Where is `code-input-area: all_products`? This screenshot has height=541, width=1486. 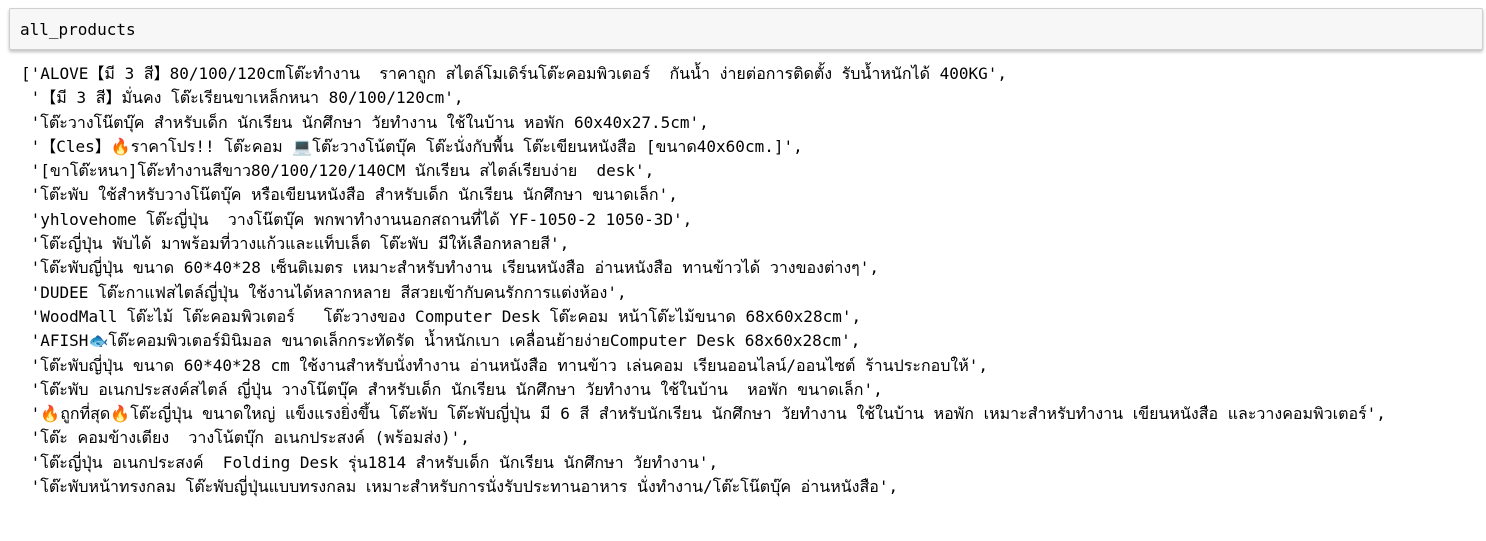 code-input-area: all_products is located at coordinates (746, 29).